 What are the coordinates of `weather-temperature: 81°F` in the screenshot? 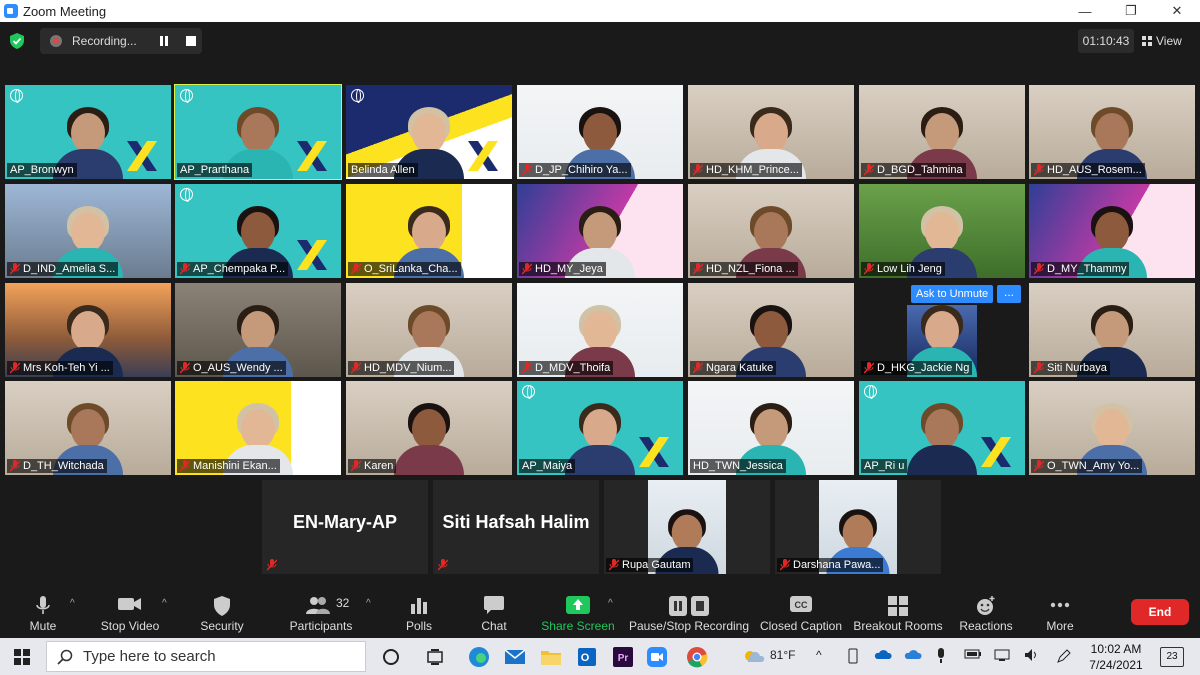 It's located at (782, 655).